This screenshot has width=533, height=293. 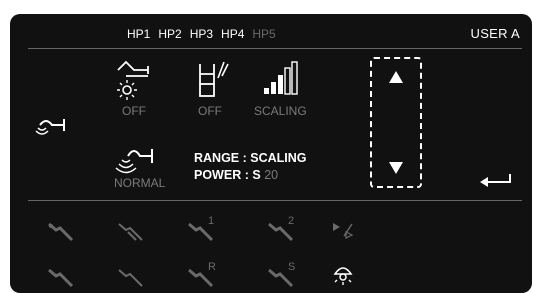 I want to click on power-mode: SCALING, so click(x=280, y=111).